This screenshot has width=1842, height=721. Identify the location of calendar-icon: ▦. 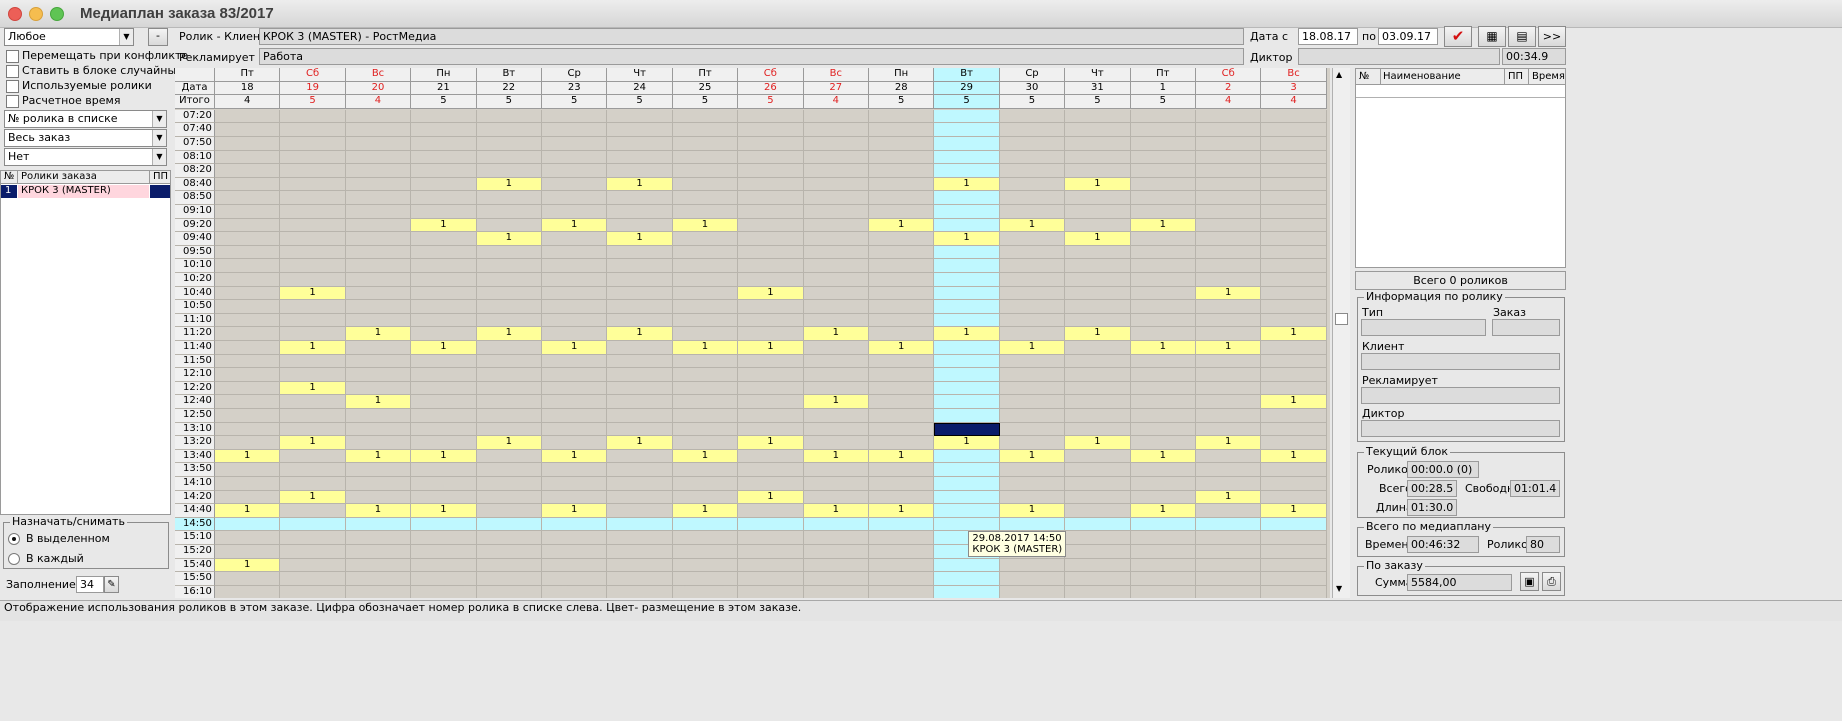
(1492, 36).